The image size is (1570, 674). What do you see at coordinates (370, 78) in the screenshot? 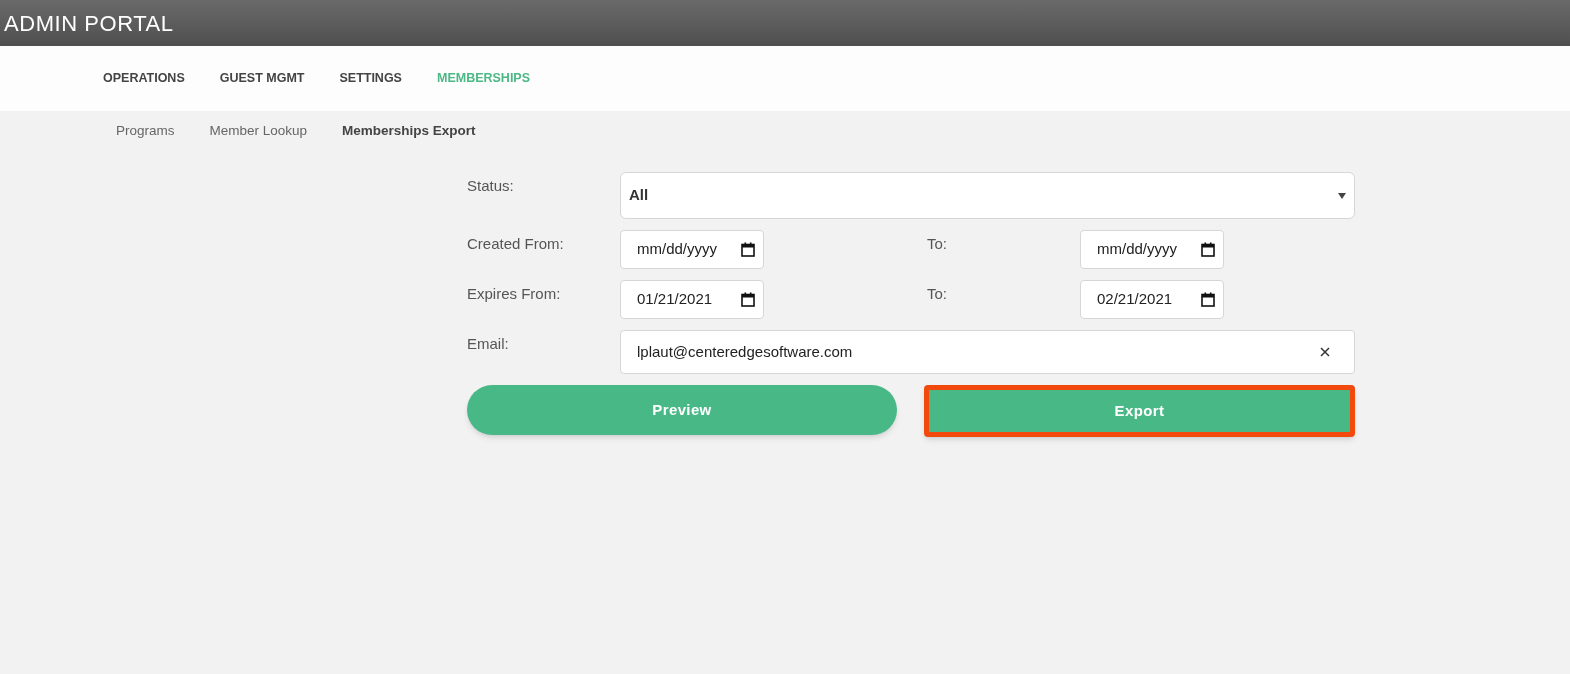
I see `nav-tab: SETTINGS` at bounding box center [370, 78].